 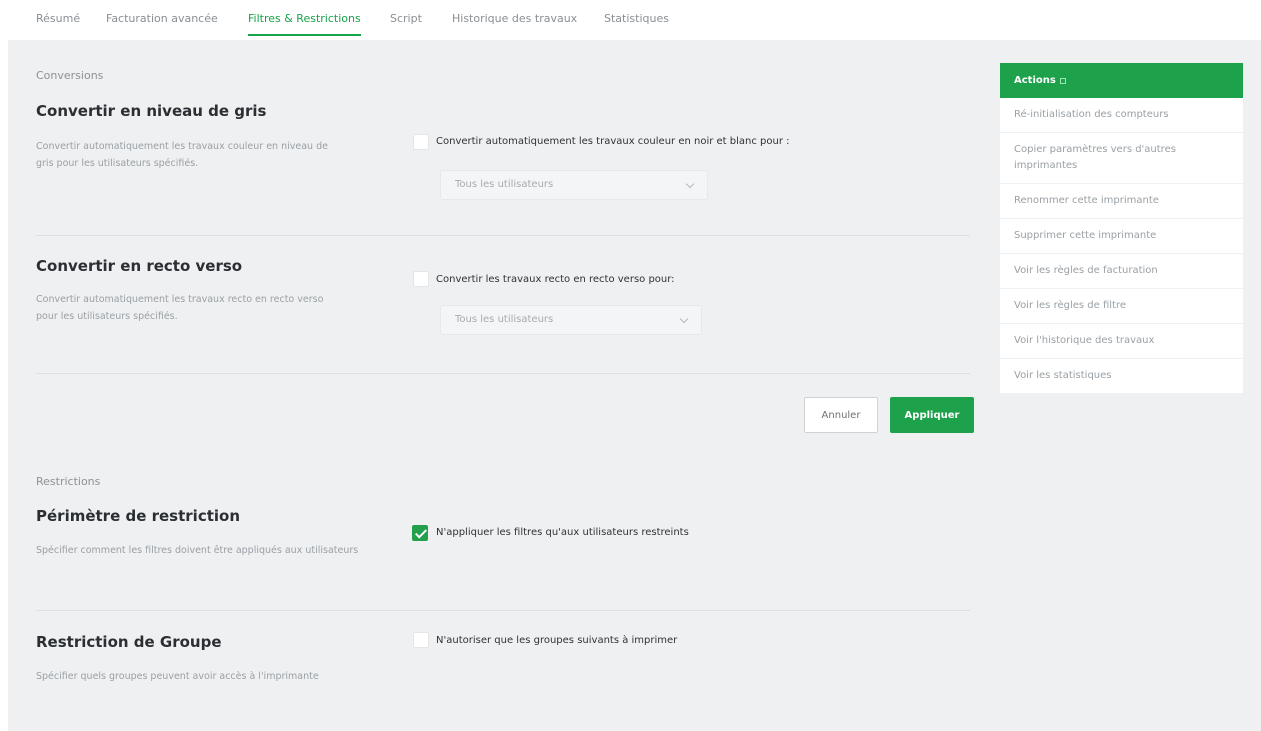 I want to click on tab-resume: Résumé, so click(x=58, y=23).